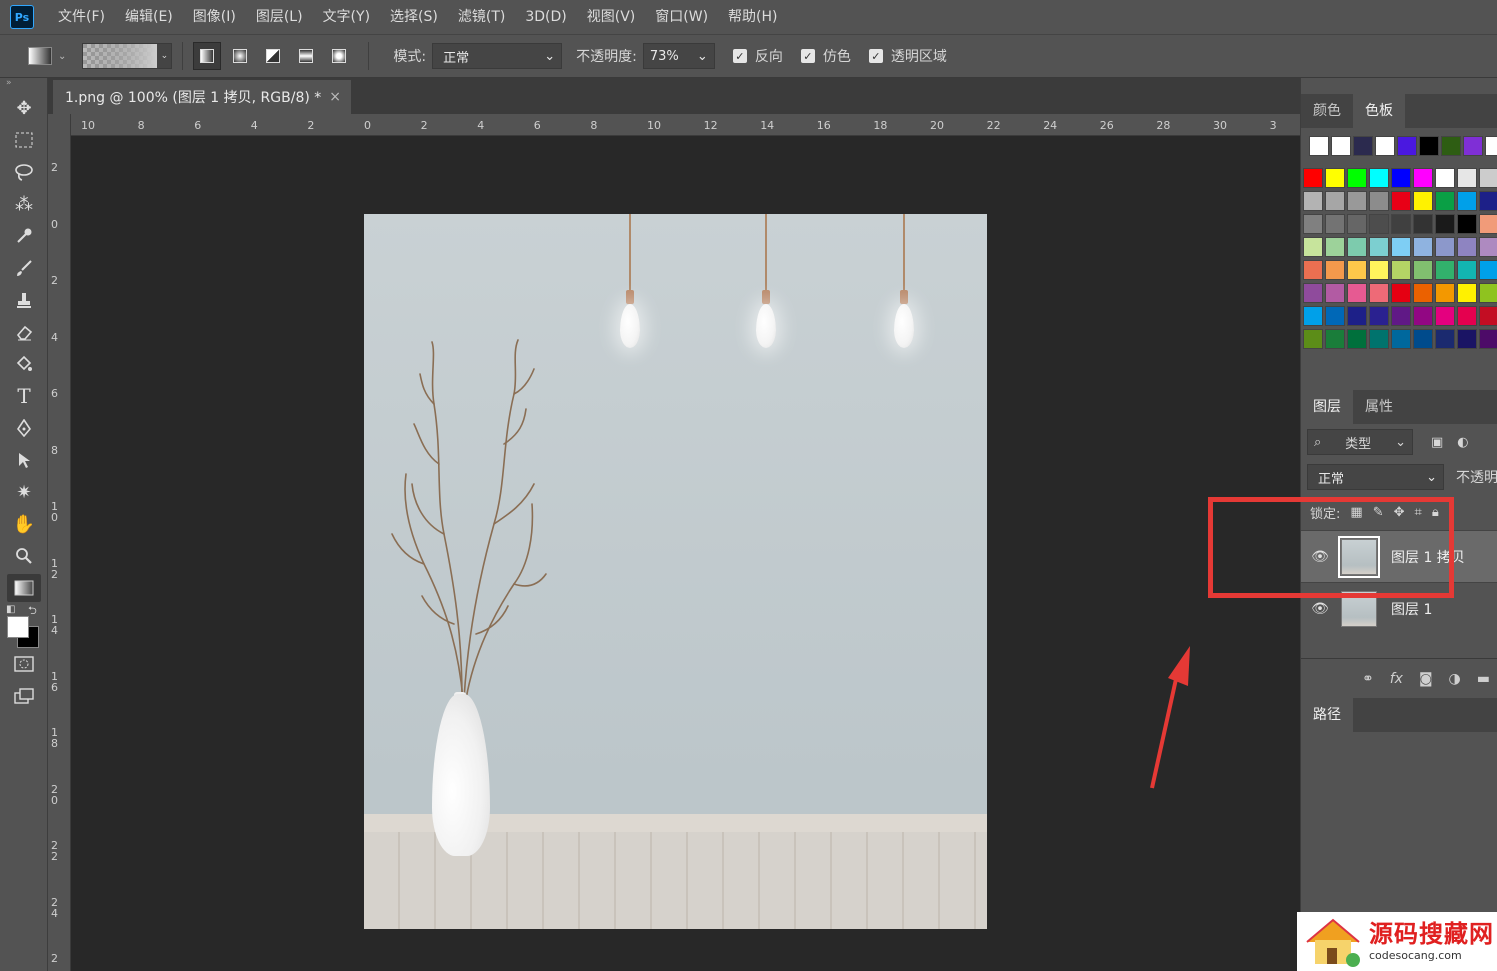 The width and height of the screenshot is (1497, 971). I want to click on menu-filter: 滤镜(T), so click(481, 17).